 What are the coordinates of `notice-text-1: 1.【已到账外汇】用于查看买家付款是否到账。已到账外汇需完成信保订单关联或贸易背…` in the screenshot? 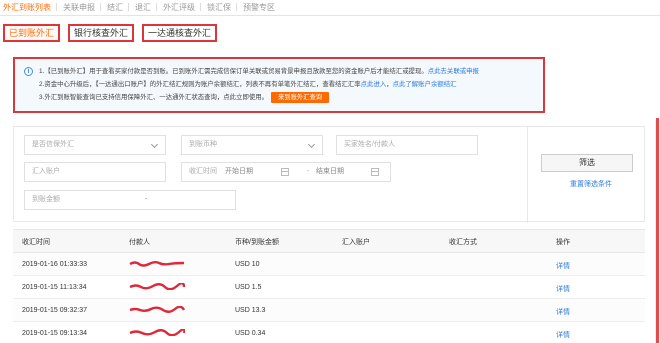 It's located at (233, 71).